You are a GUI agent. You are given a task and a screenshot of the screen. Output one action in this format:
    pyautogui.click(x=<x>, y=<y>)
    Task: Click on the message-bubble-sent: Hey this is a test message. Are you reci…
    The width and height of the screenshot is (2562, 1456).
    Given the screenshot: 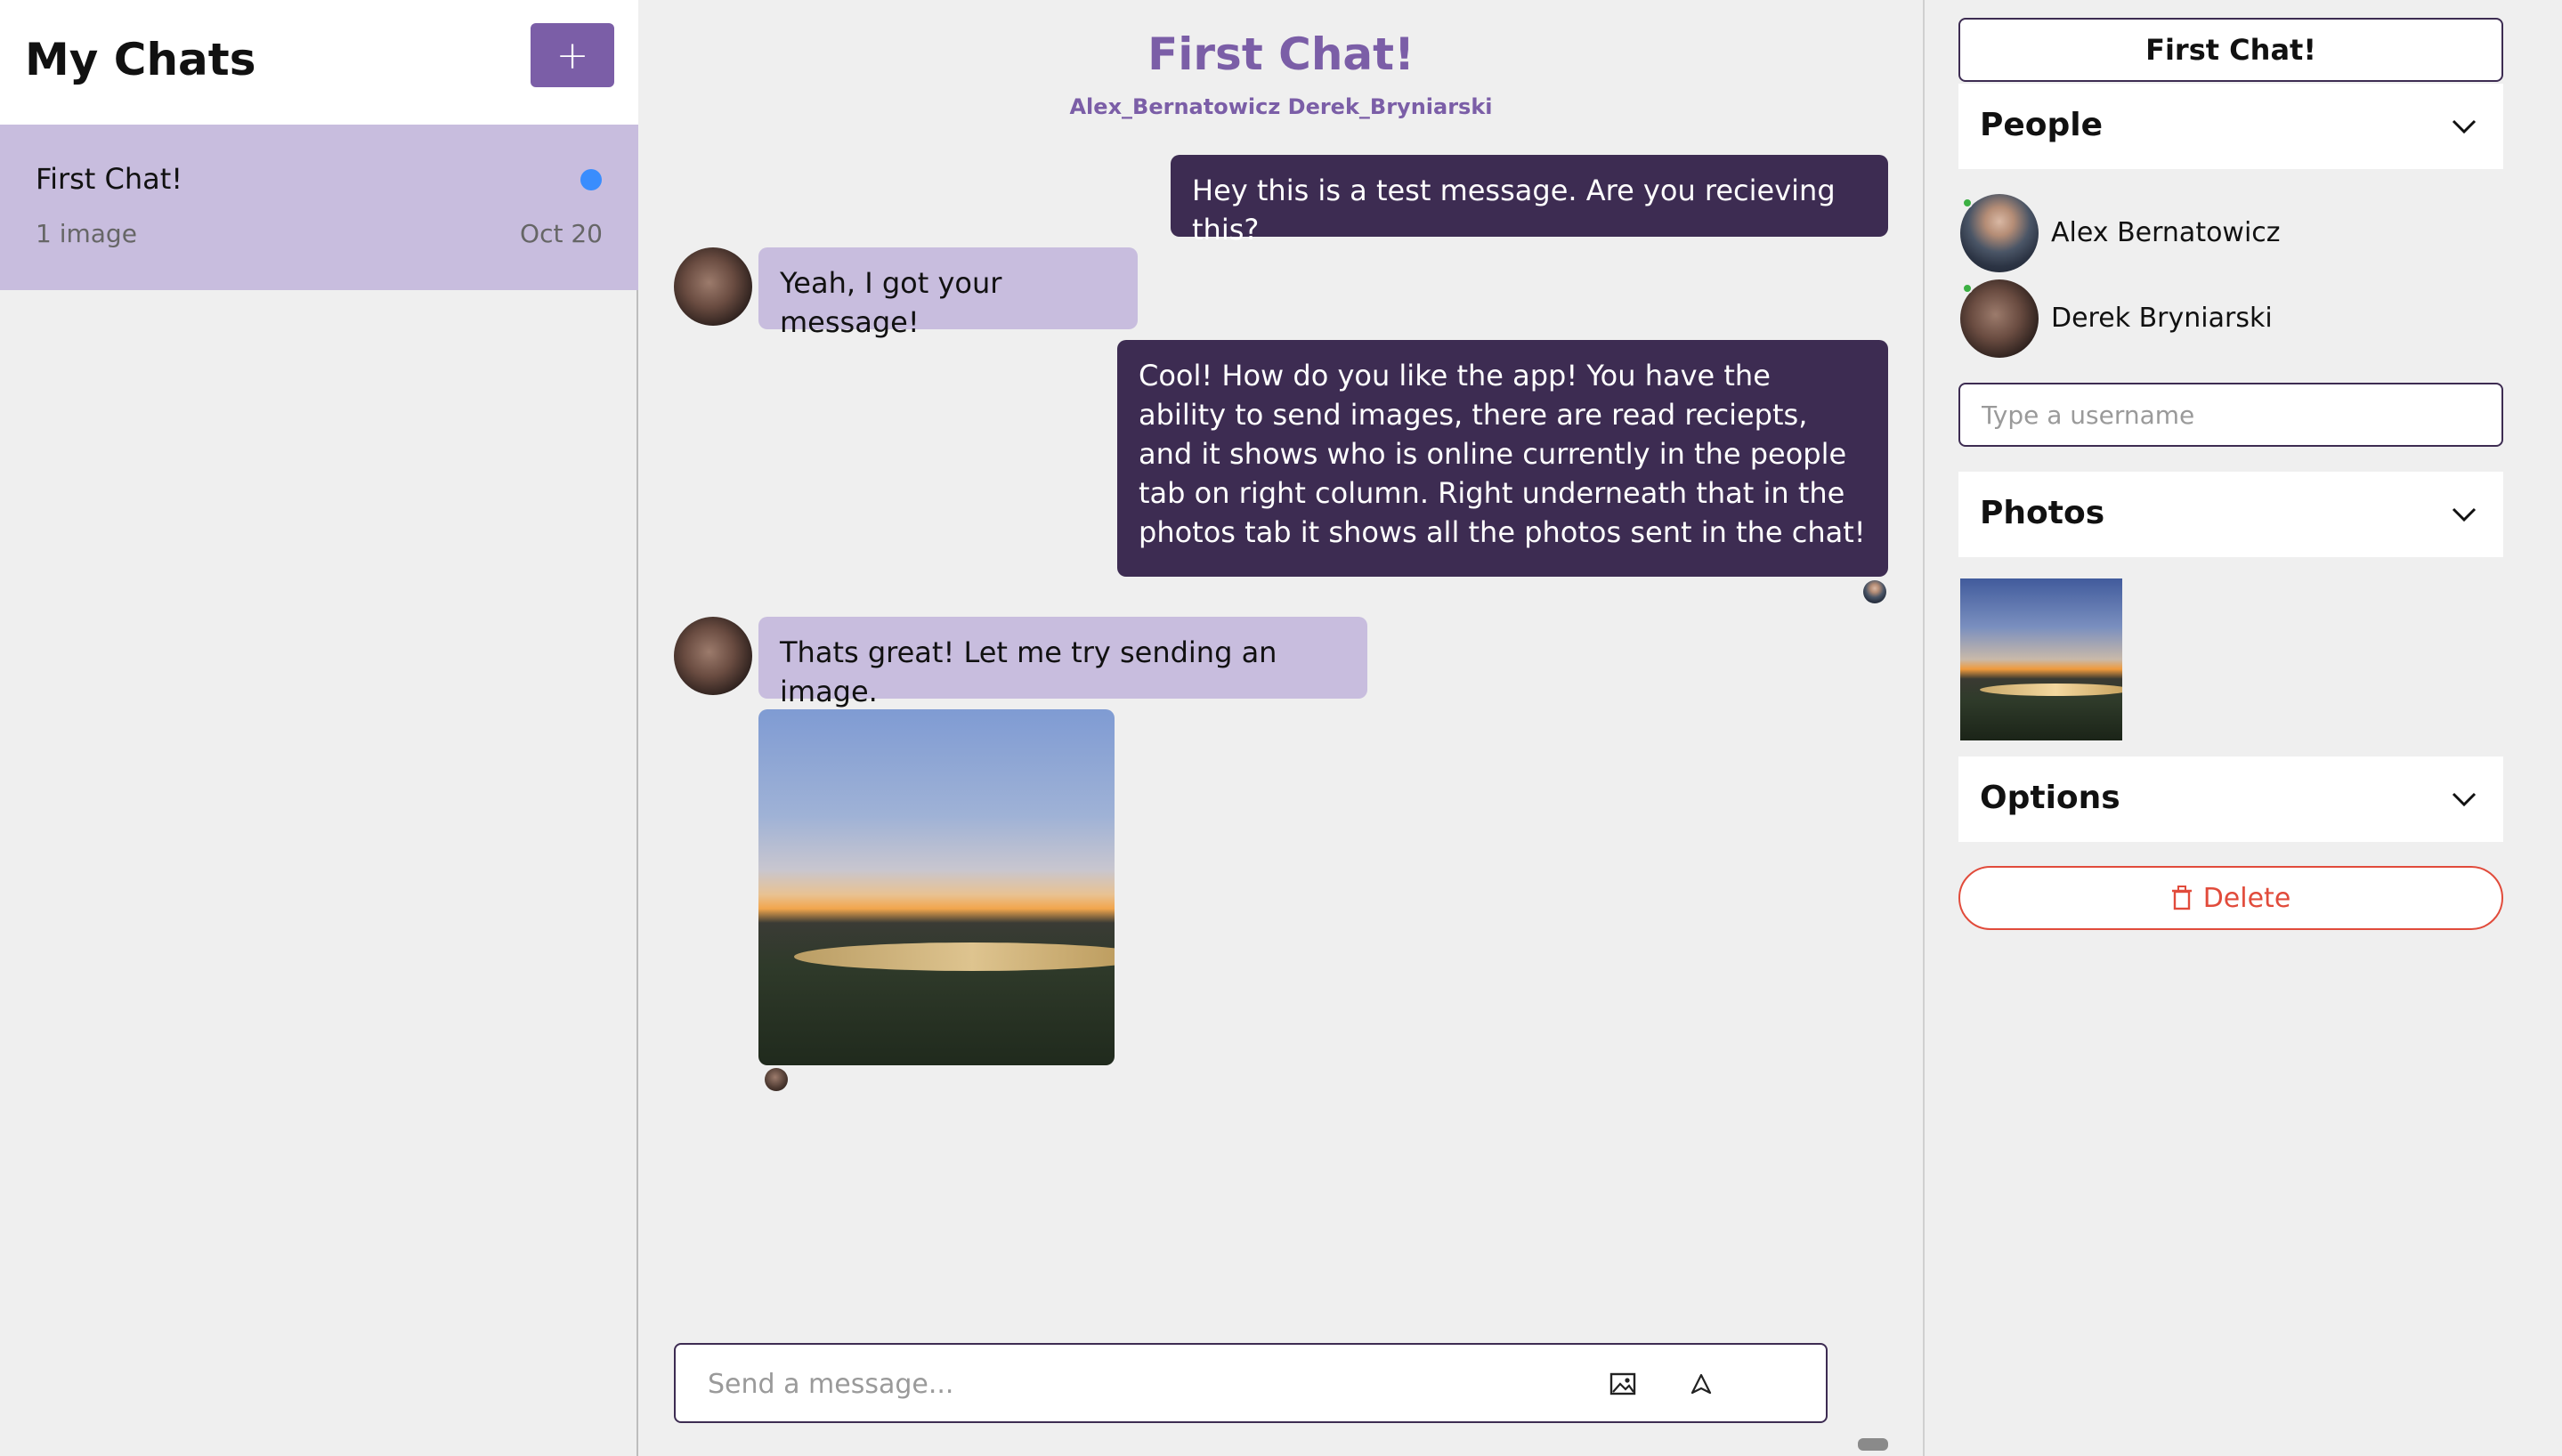 What is the action you would take?
    pyautogui.click(x=1529, y=201)
    